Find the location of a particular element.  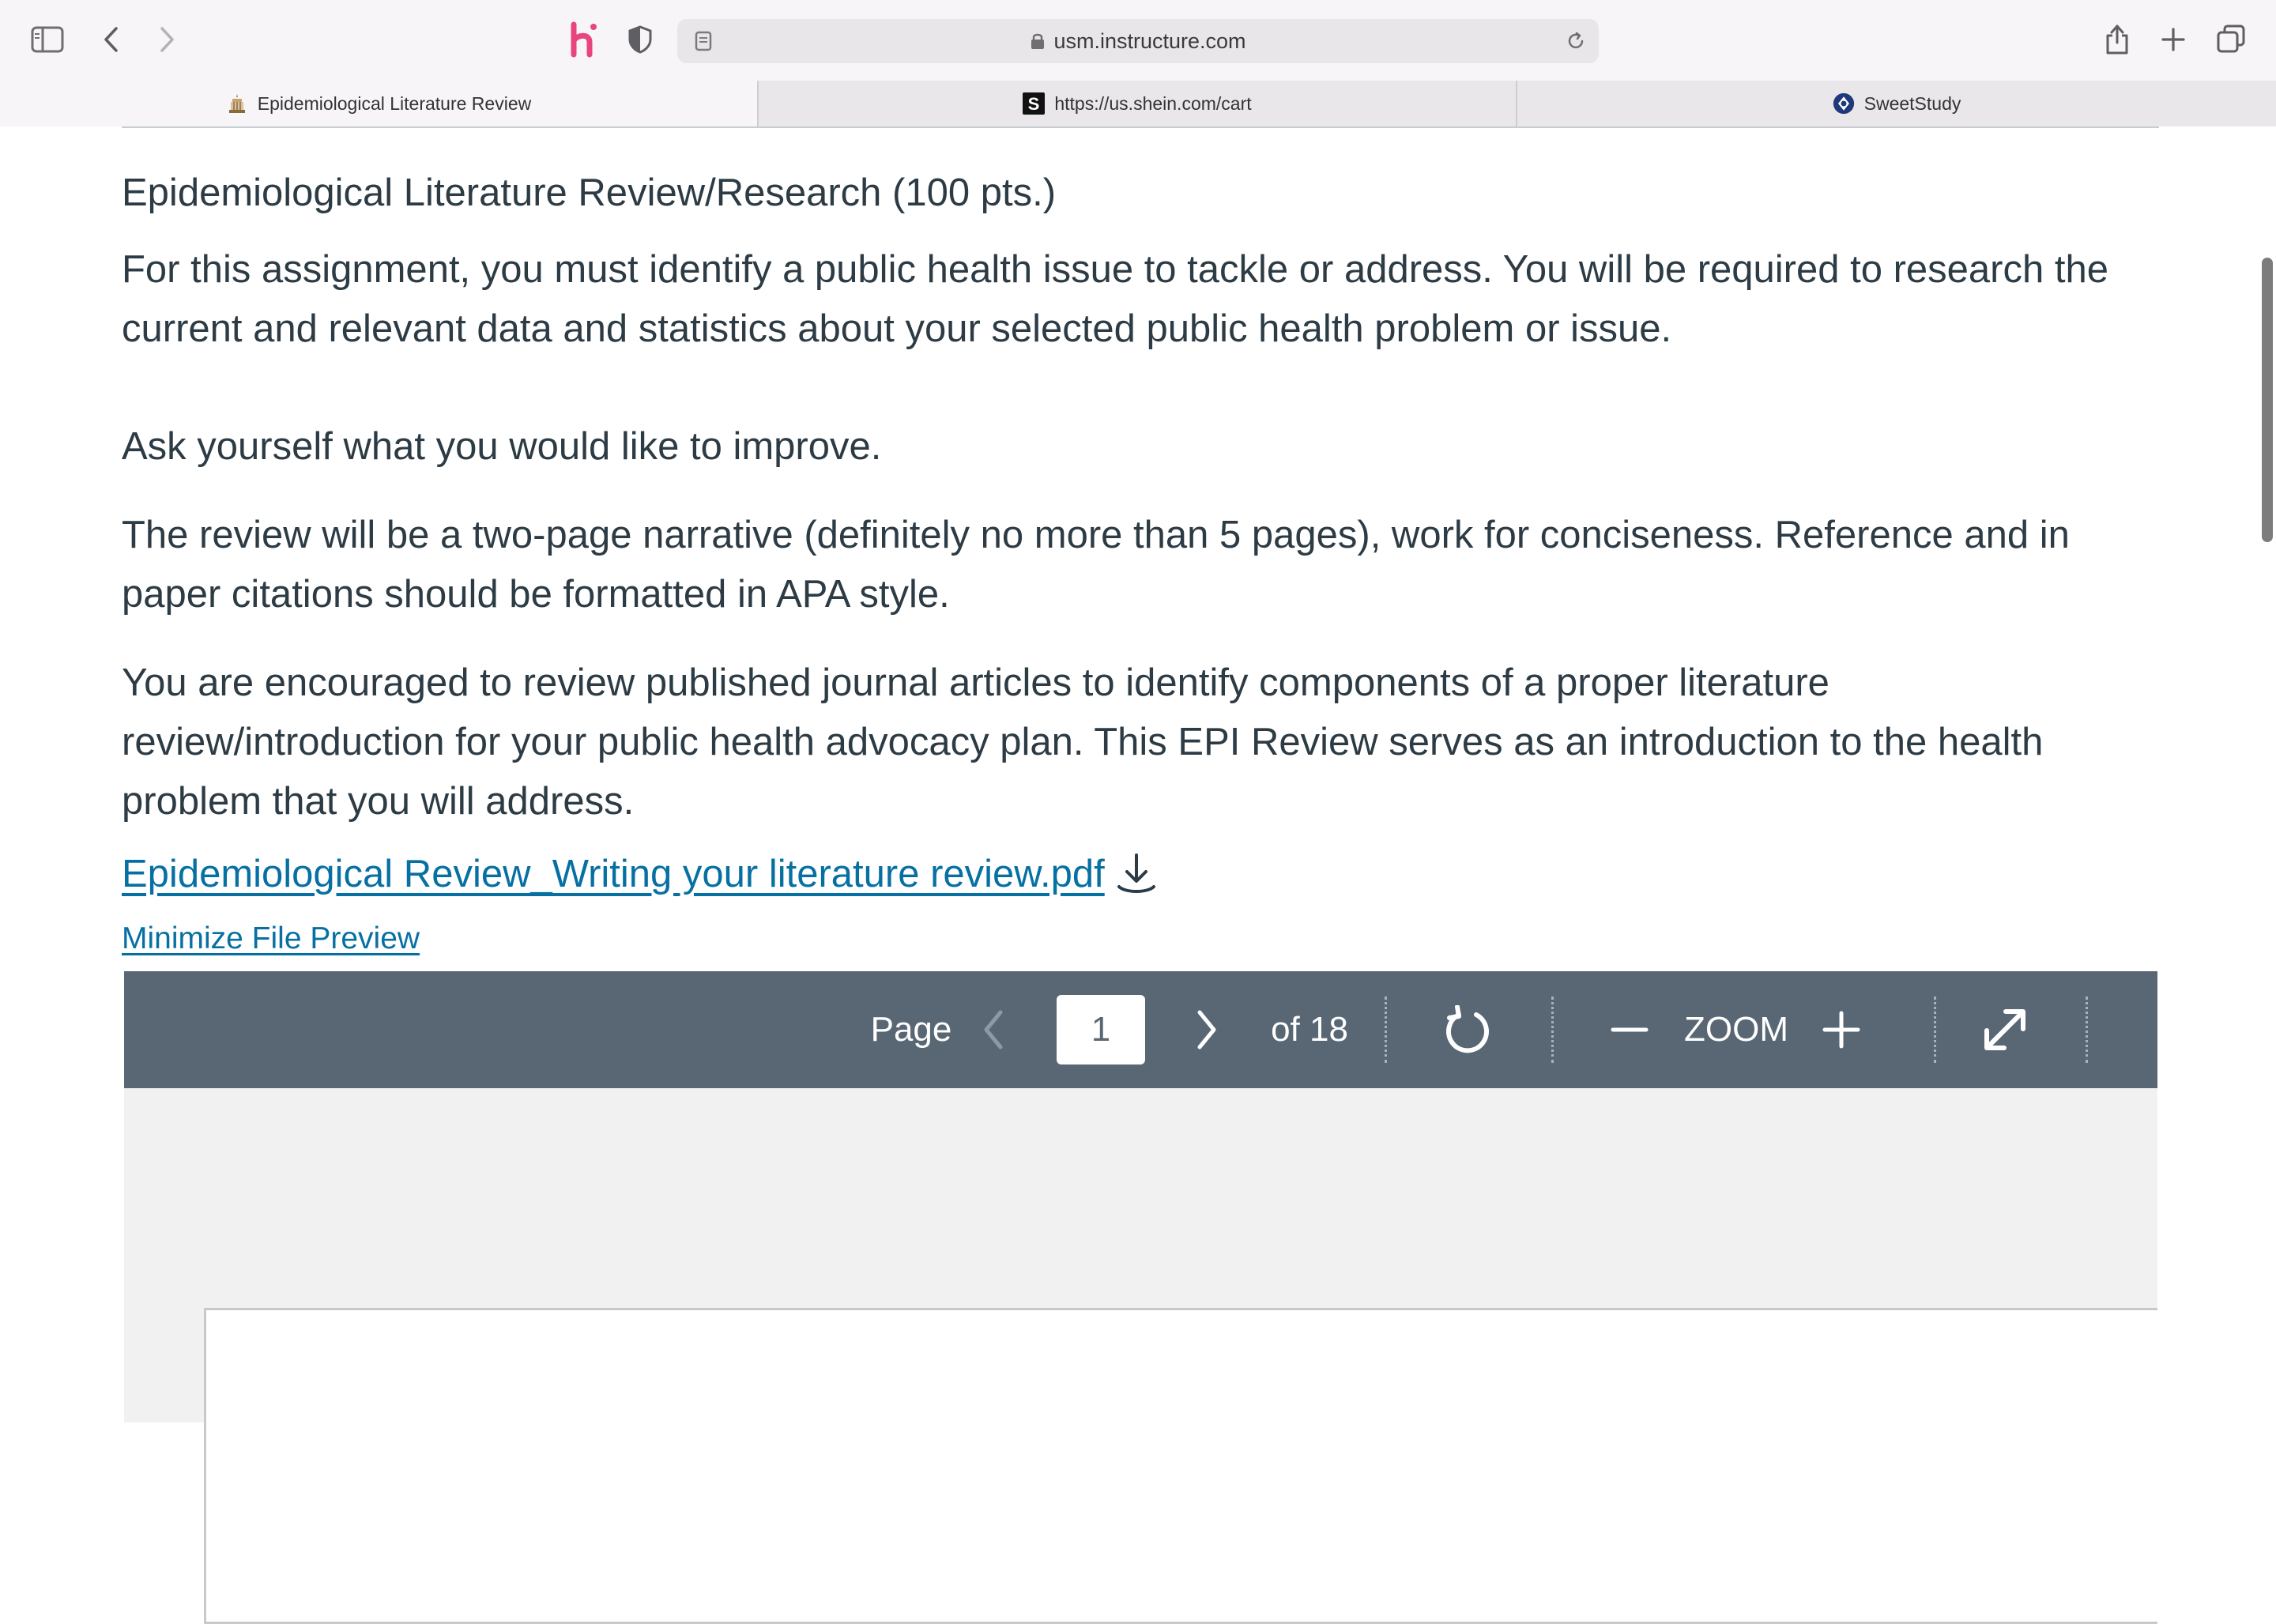

plus-icon is located at coordinates (1841, 1030).